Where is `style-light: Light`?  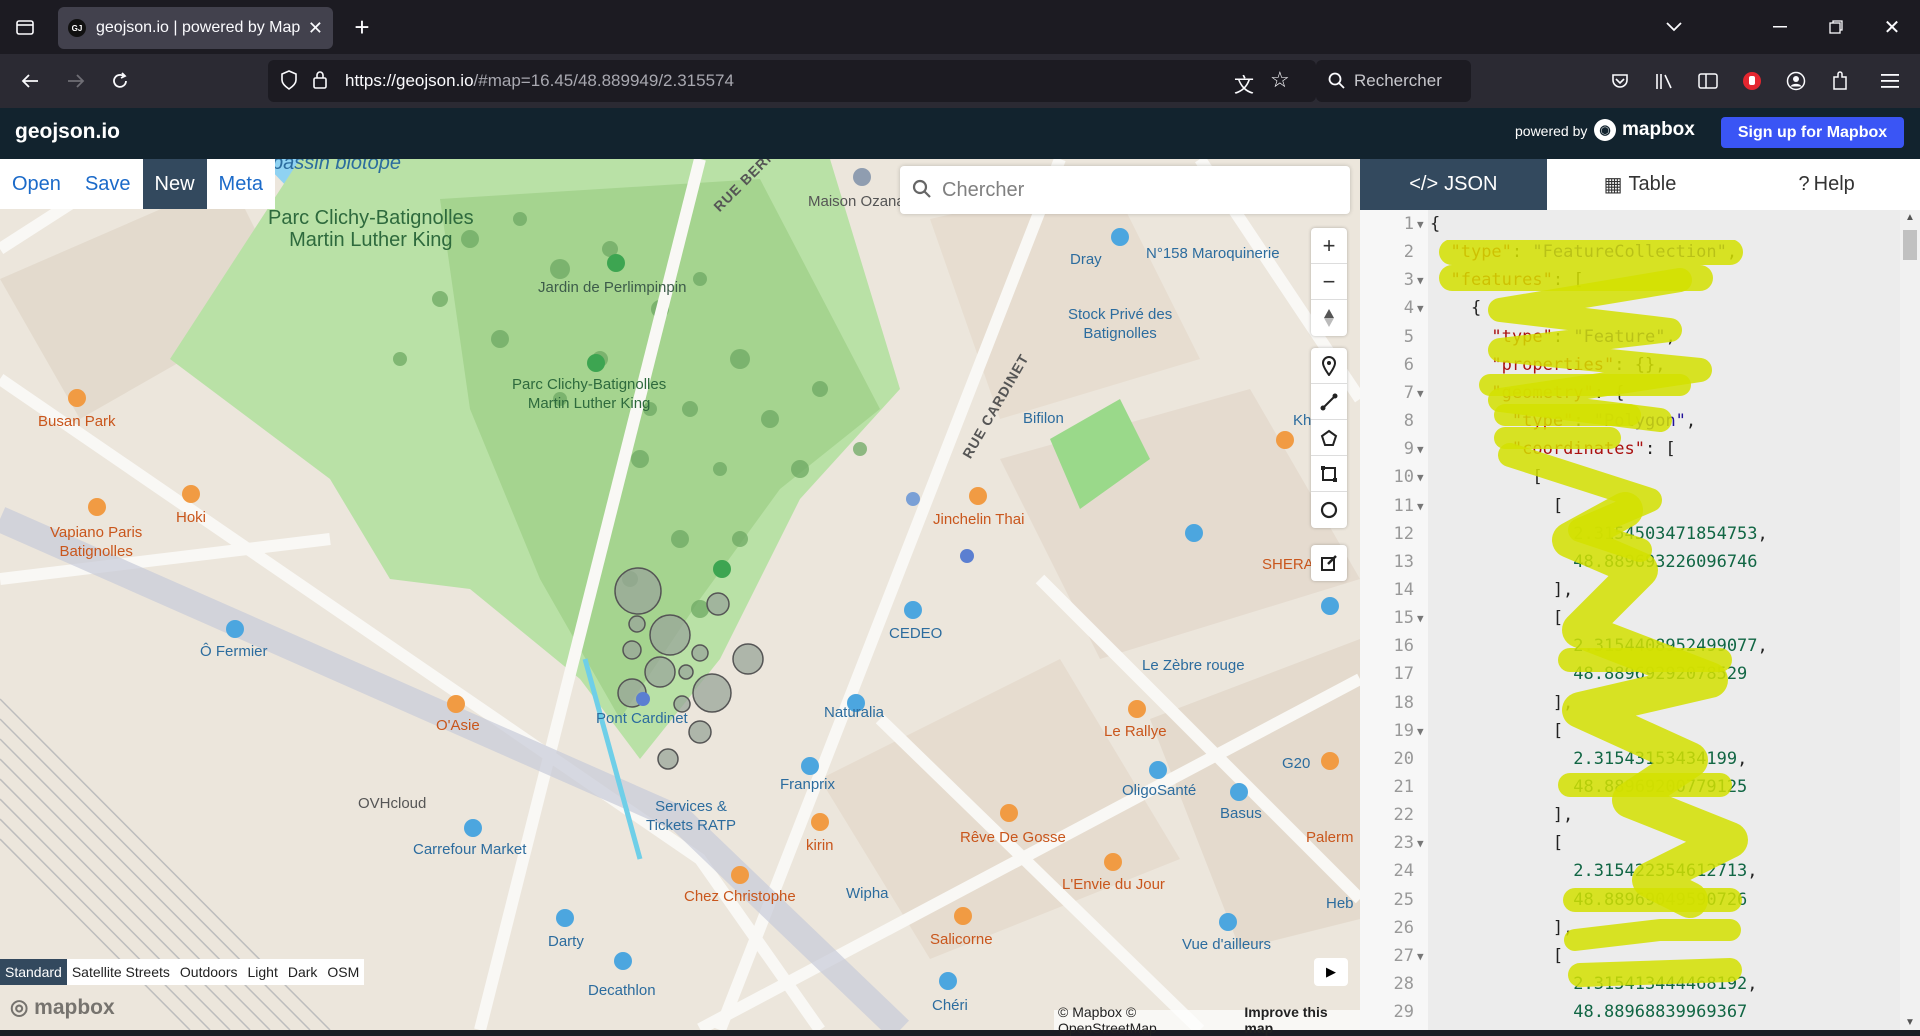
style-light: Light is located at coordinates (262, 972).